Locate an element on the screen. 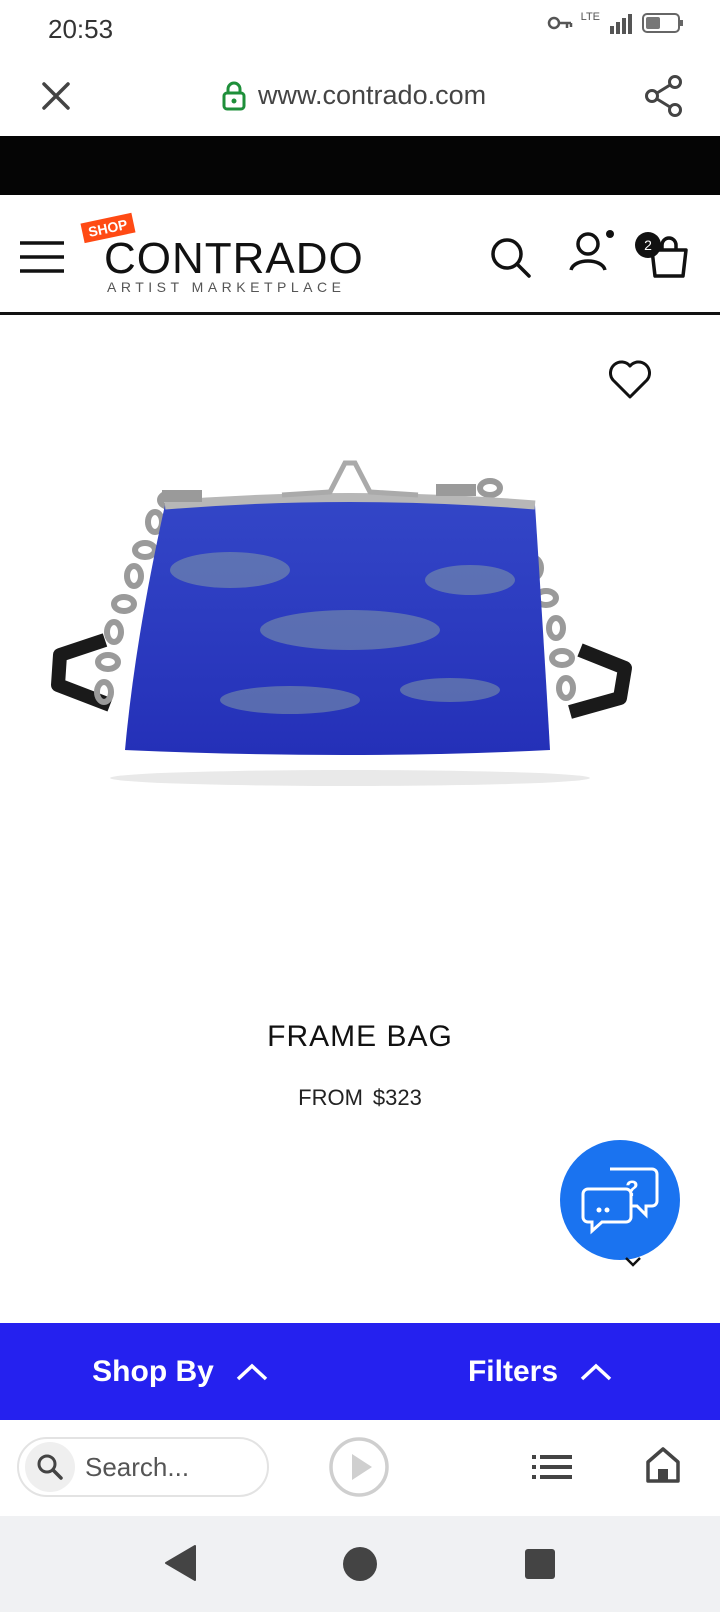 Image resolution: width=720 pixels, height=1612 pixels. play-icon is located at coordinates (359, 1467).